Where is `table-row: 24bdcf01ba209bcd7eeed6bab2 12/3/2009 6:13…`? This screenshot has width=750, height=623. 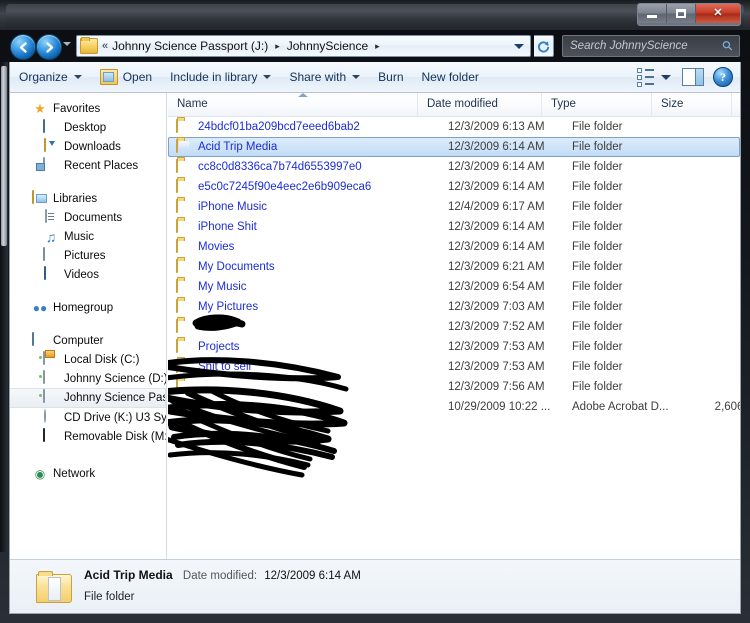 table-row: 24bdcf01ba209bcd7eeed6bab2 12/3/2009 6:13… is located at coordinates (454, 127).